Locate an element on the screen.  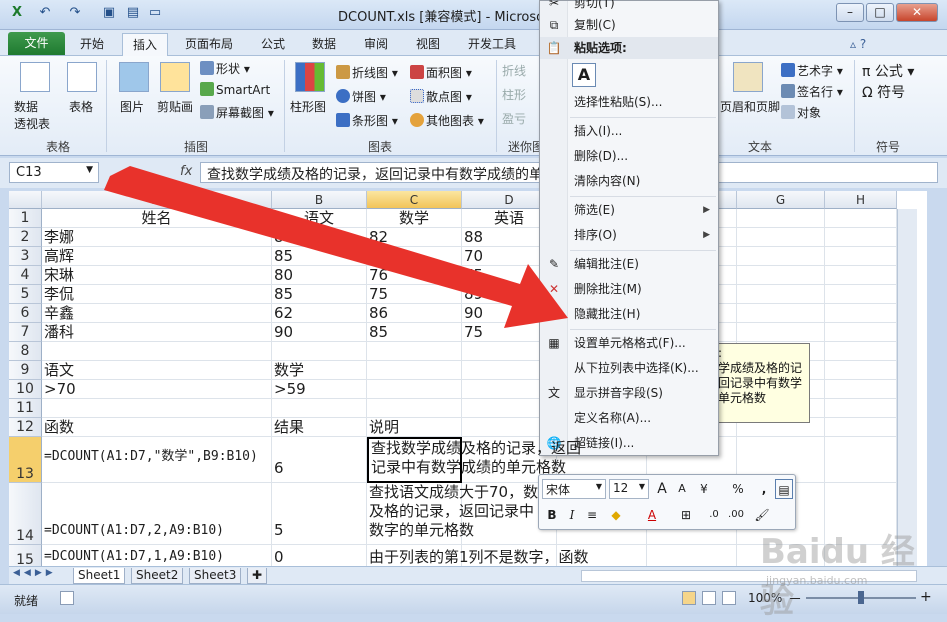
cell-b7: 90 is located at coordinates (319, 332).